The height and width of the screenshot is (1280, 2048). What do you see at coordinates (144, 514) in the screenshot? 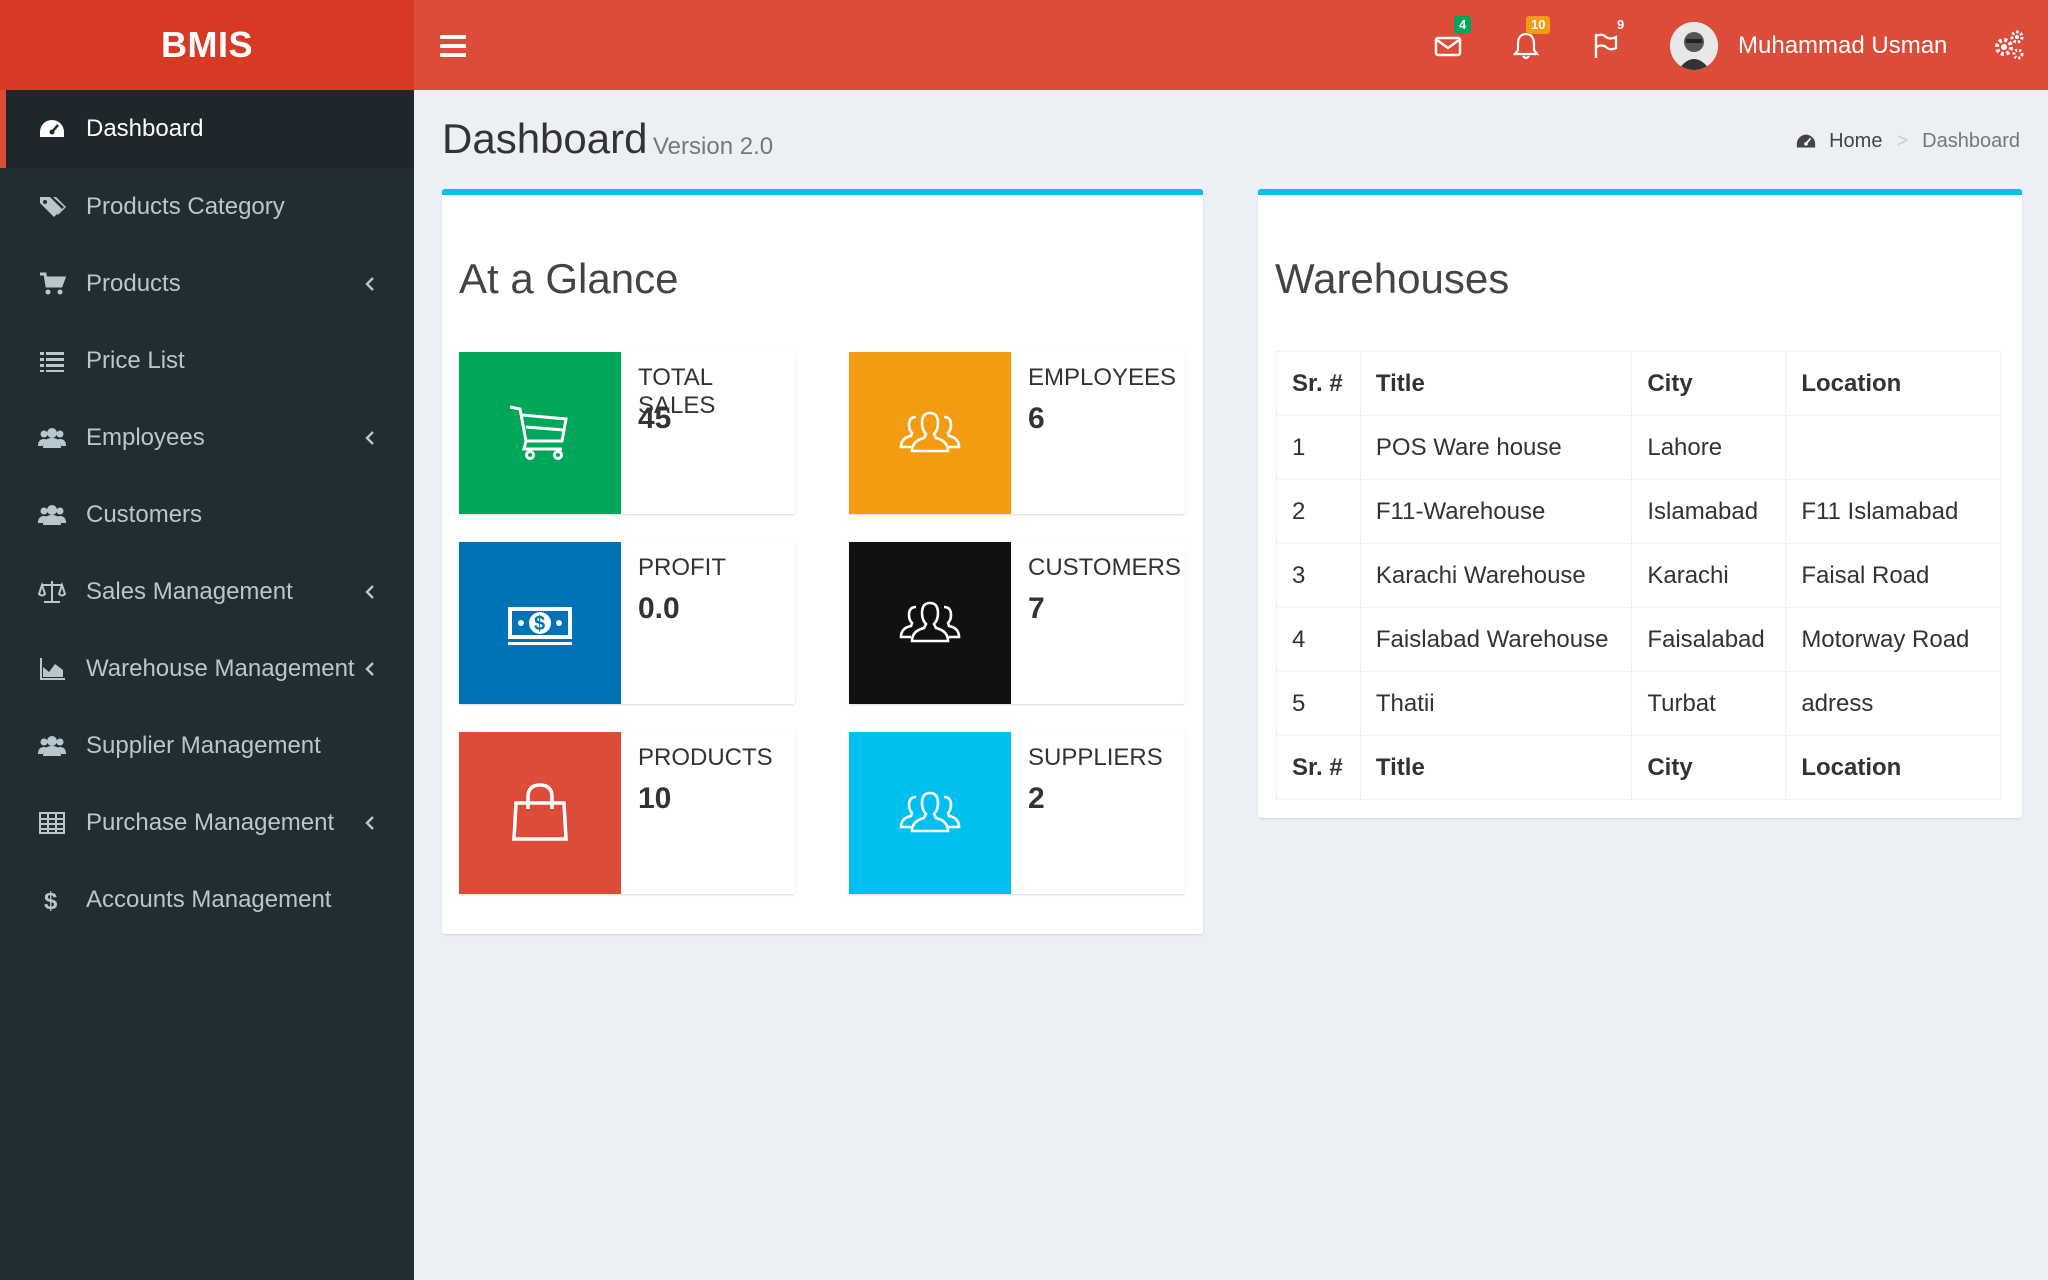
I see `sidebar-item-label: Customers` at bounding box center [144, 514].